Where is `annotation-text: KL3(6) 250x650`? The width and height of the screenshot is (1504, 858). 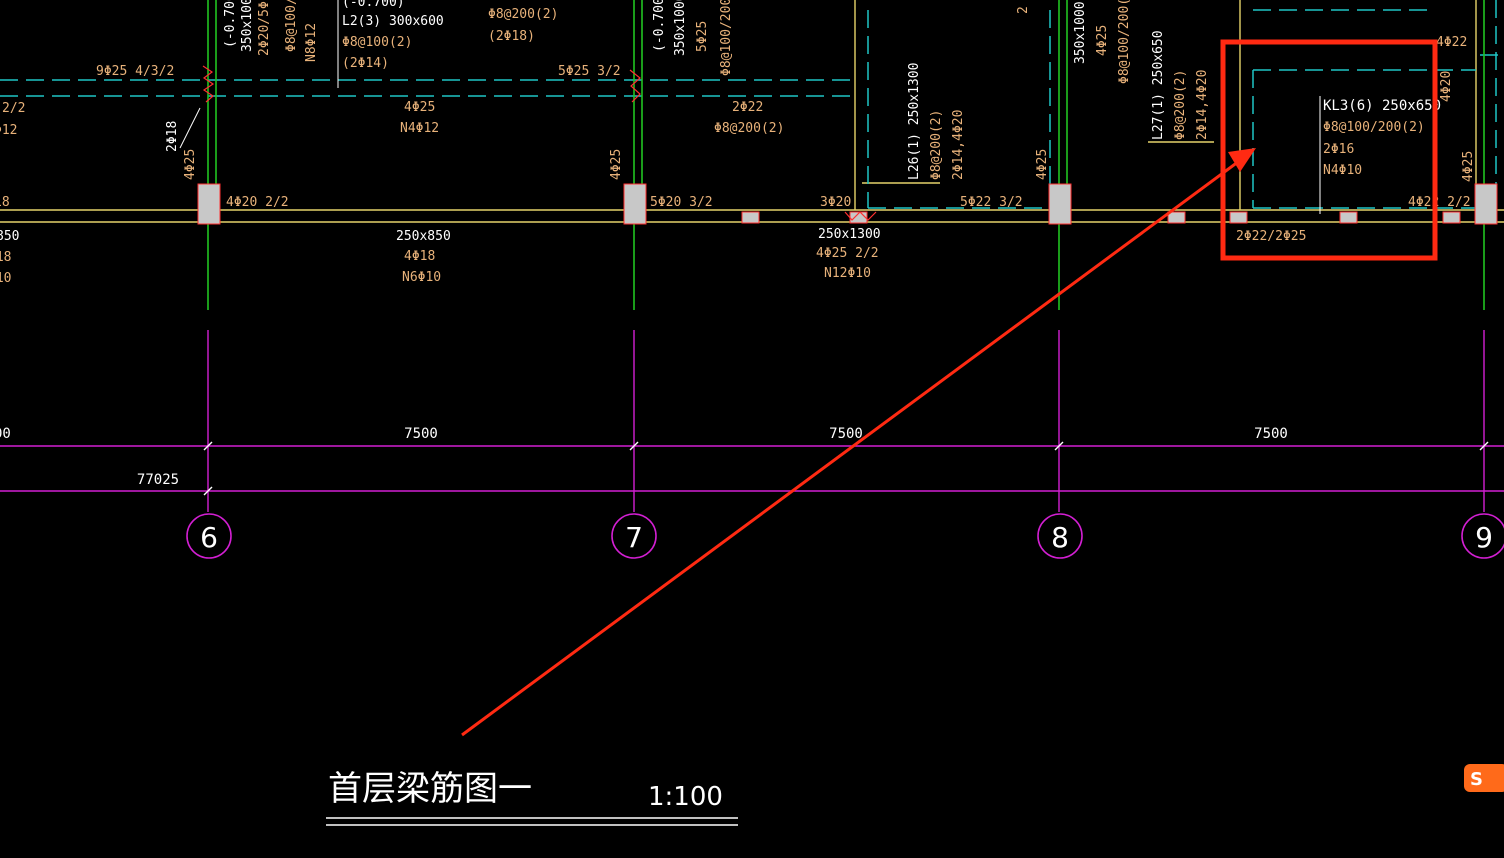
annotation-text: KL3(6) 250x650 is located at coordinates (1382, 106).